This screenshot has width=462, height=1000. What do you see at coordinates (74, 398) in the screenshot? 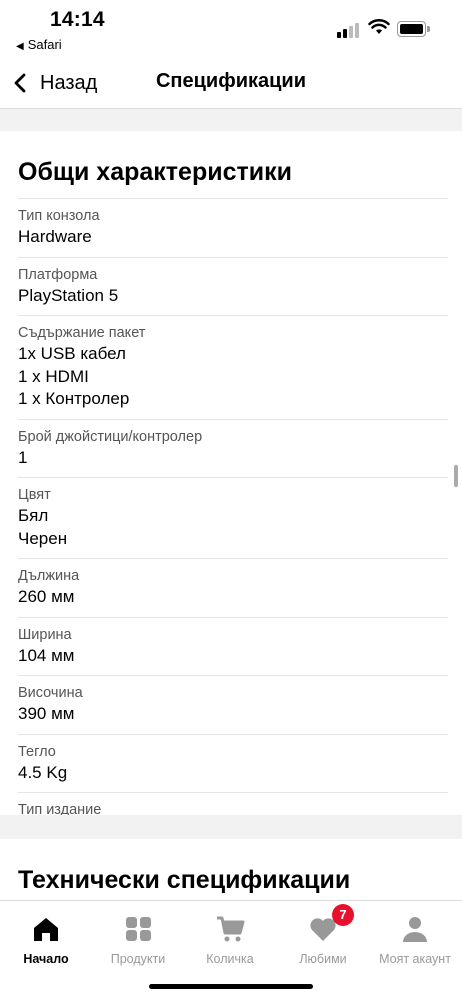
I see `spec-value: 1 x Контролер` at bounding box center [74, 398].